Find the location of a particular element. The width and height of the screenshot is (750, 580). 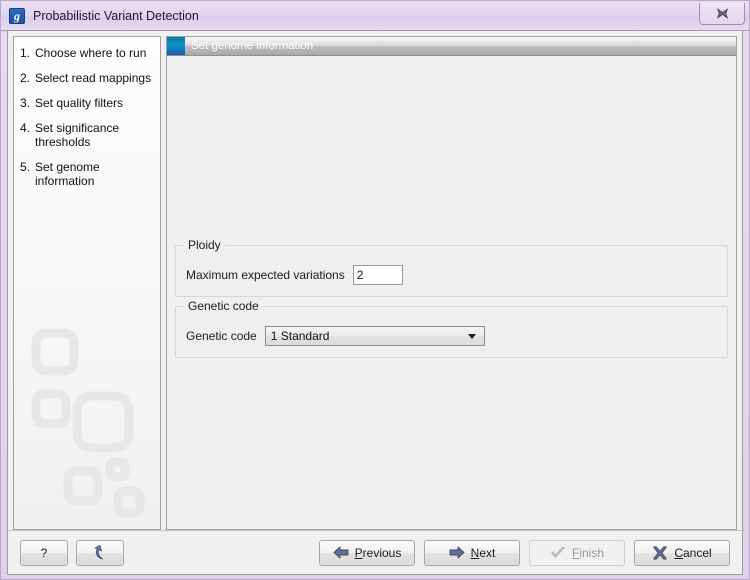

cancel-button: Cancel is located at coordinates (682, 552).